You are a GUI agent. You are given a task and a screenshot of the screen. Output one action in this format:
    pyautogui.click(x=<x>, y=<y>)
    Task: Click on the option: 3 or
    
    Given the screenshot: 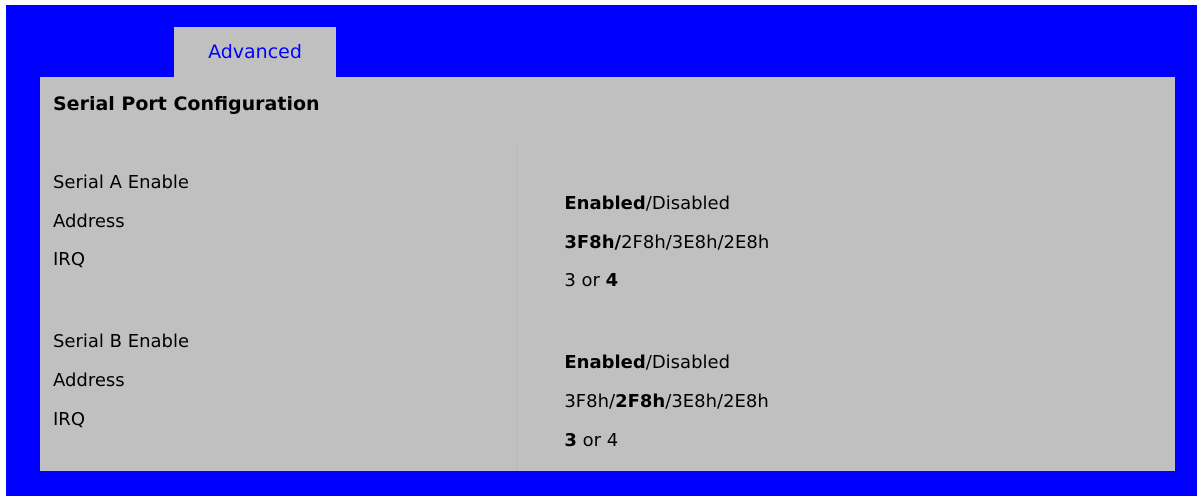 What is the action you would take?
    pyautogui.click(x=585, y=280)
    